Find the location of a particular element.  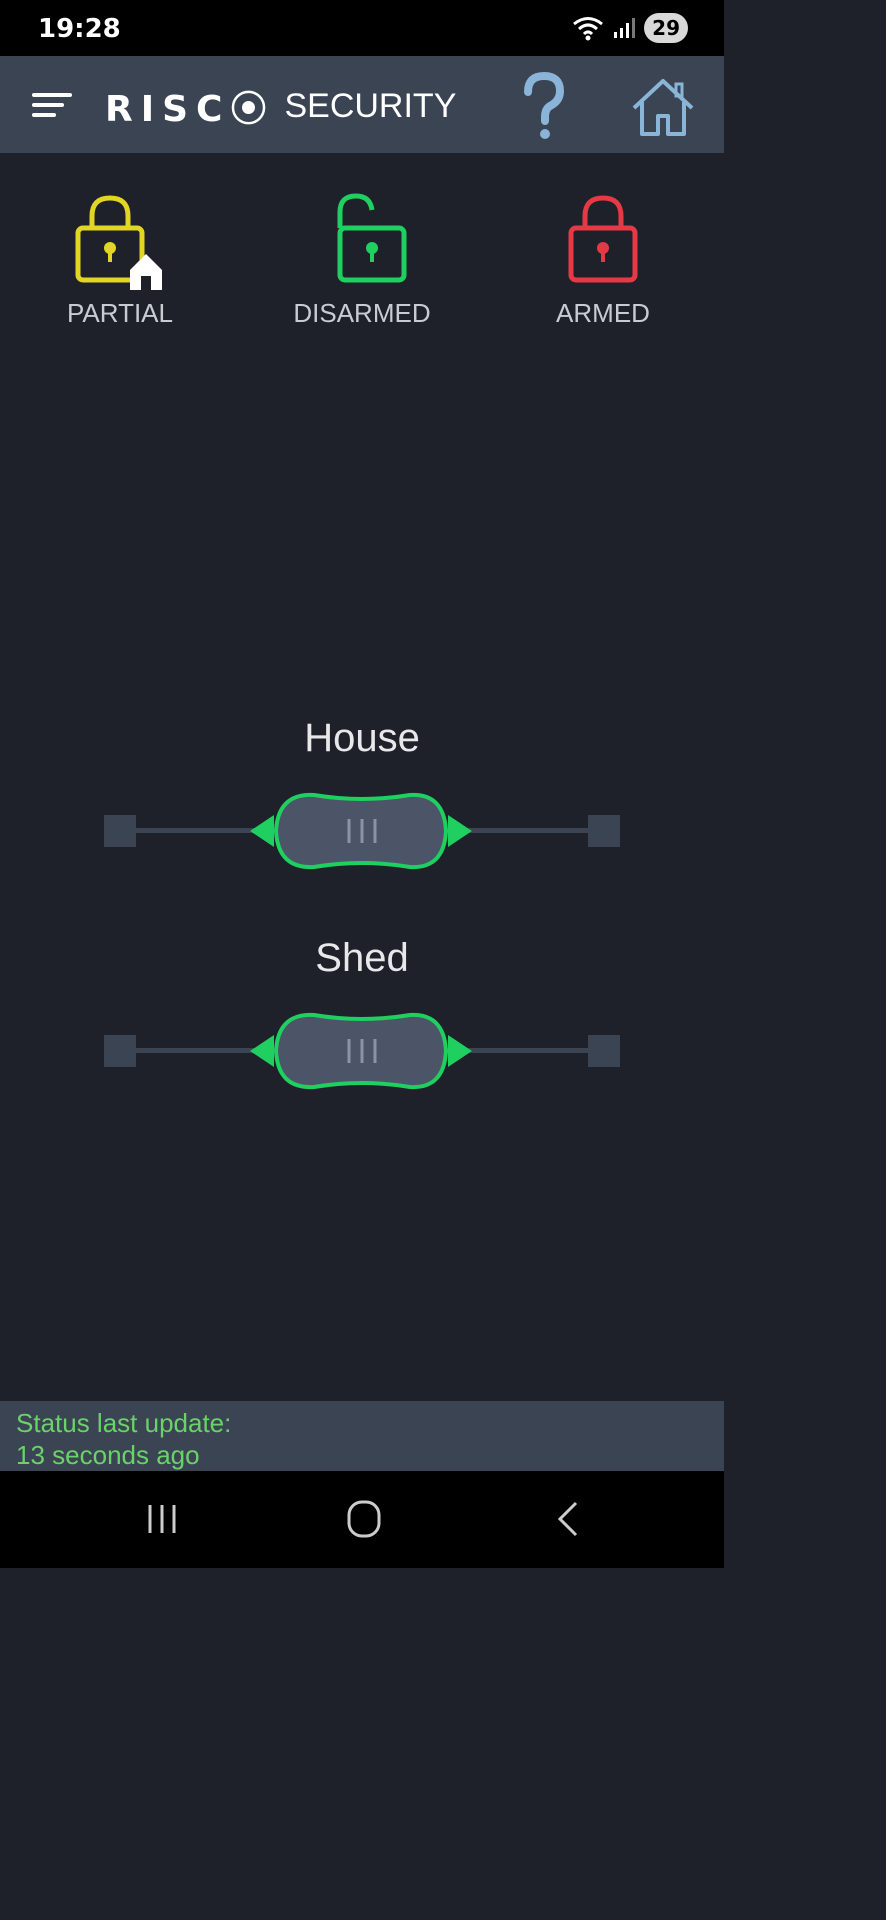

mode-armed-label: ARMED is located at coordinates (603, 313).